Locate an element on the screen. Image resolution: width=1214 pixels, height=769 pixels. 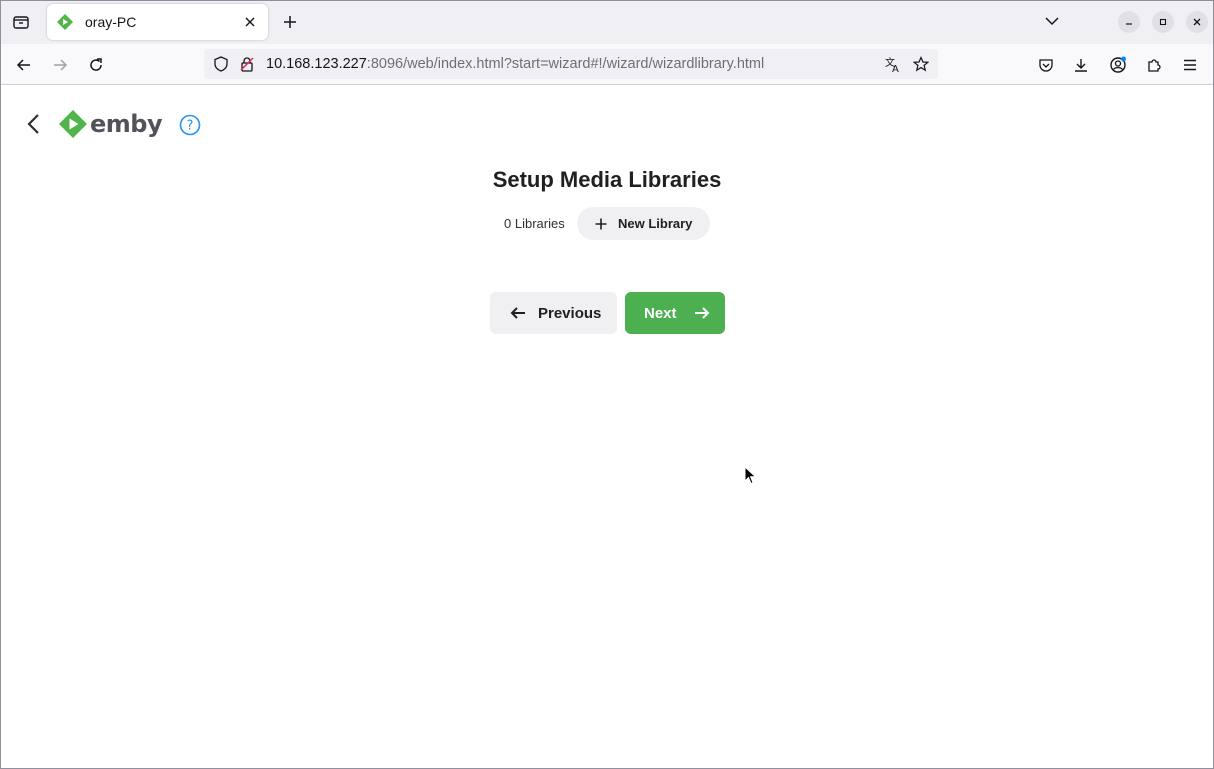
pocket-icon is located at coordinates (1046, 65).